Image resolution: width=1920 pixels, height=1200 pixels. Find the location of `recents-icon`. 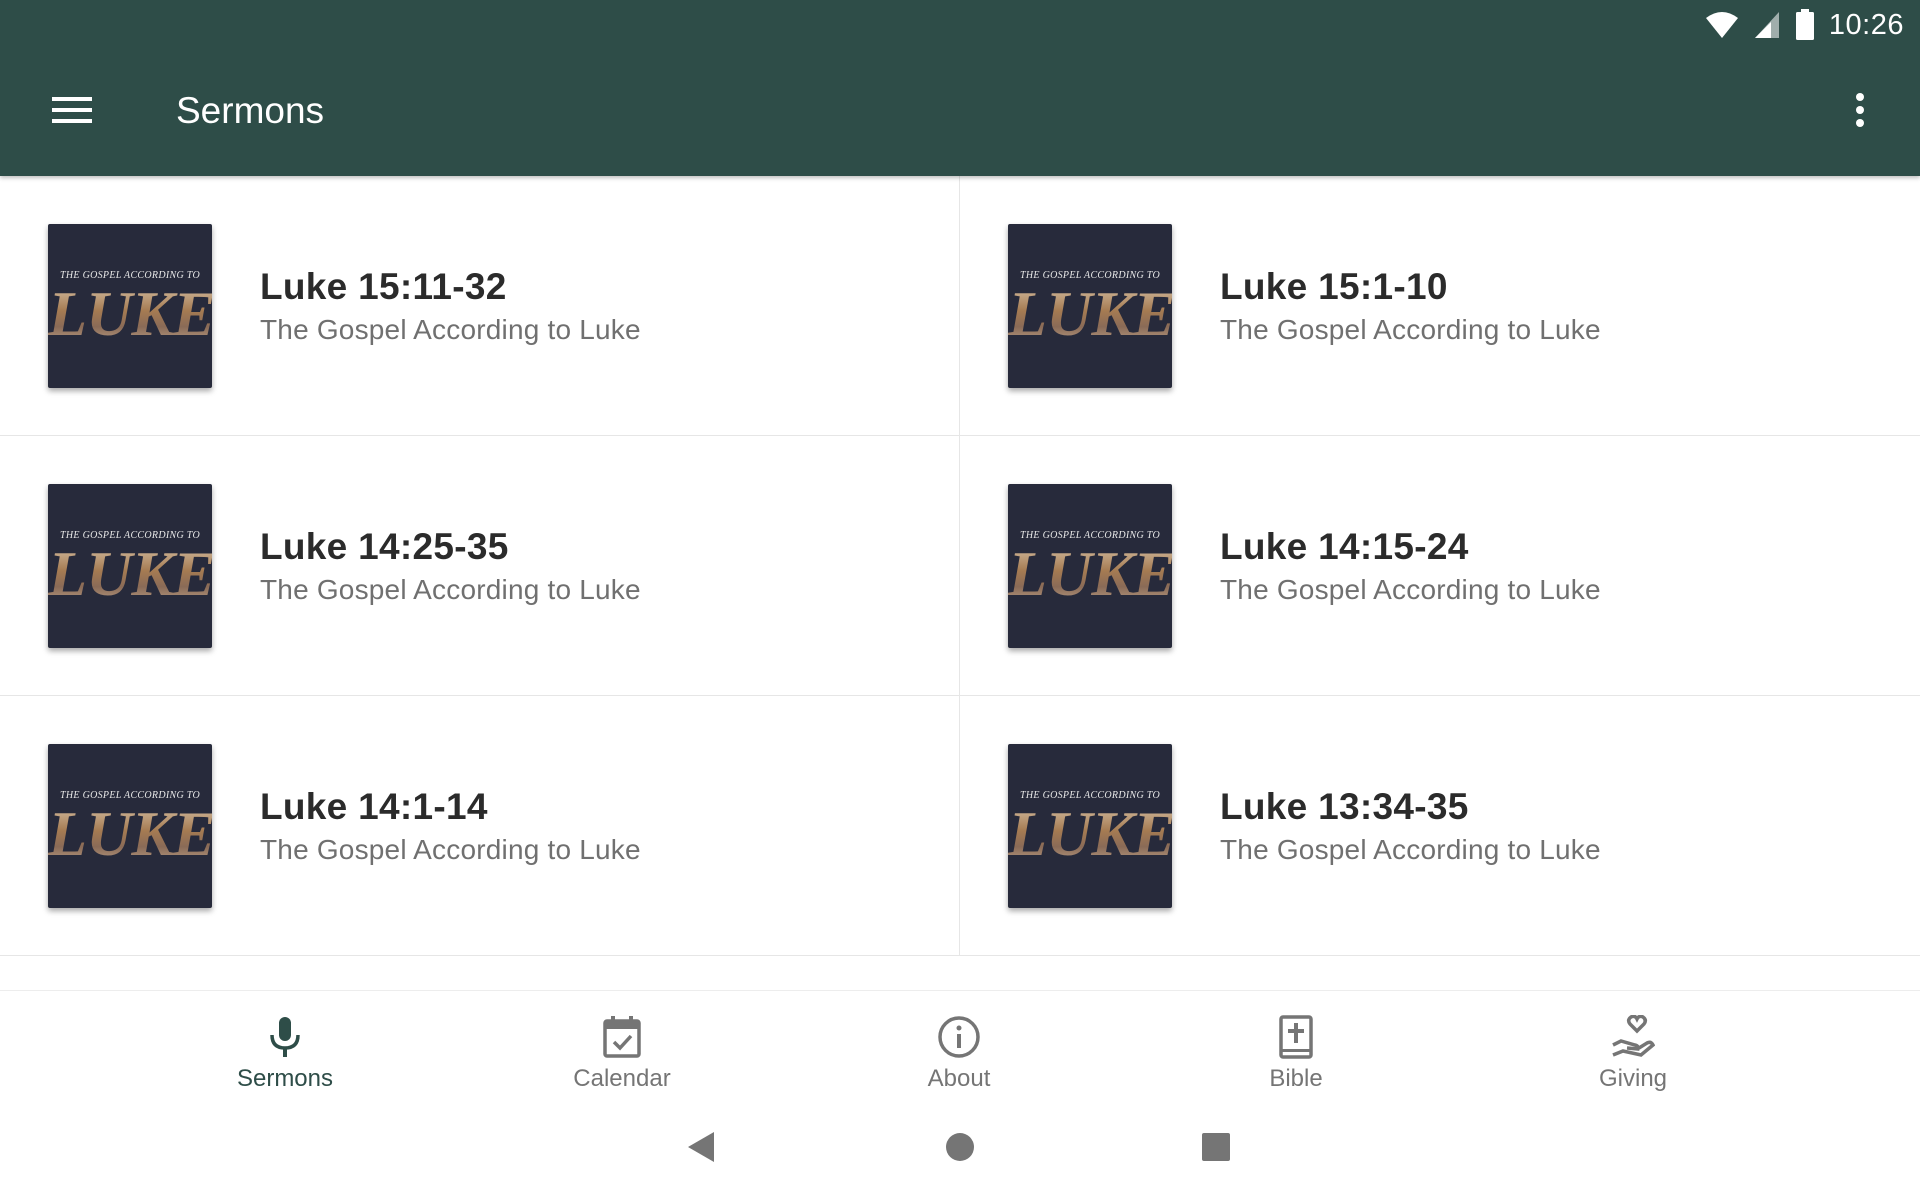

recents-icon is located at coordinates (1216, 1150).